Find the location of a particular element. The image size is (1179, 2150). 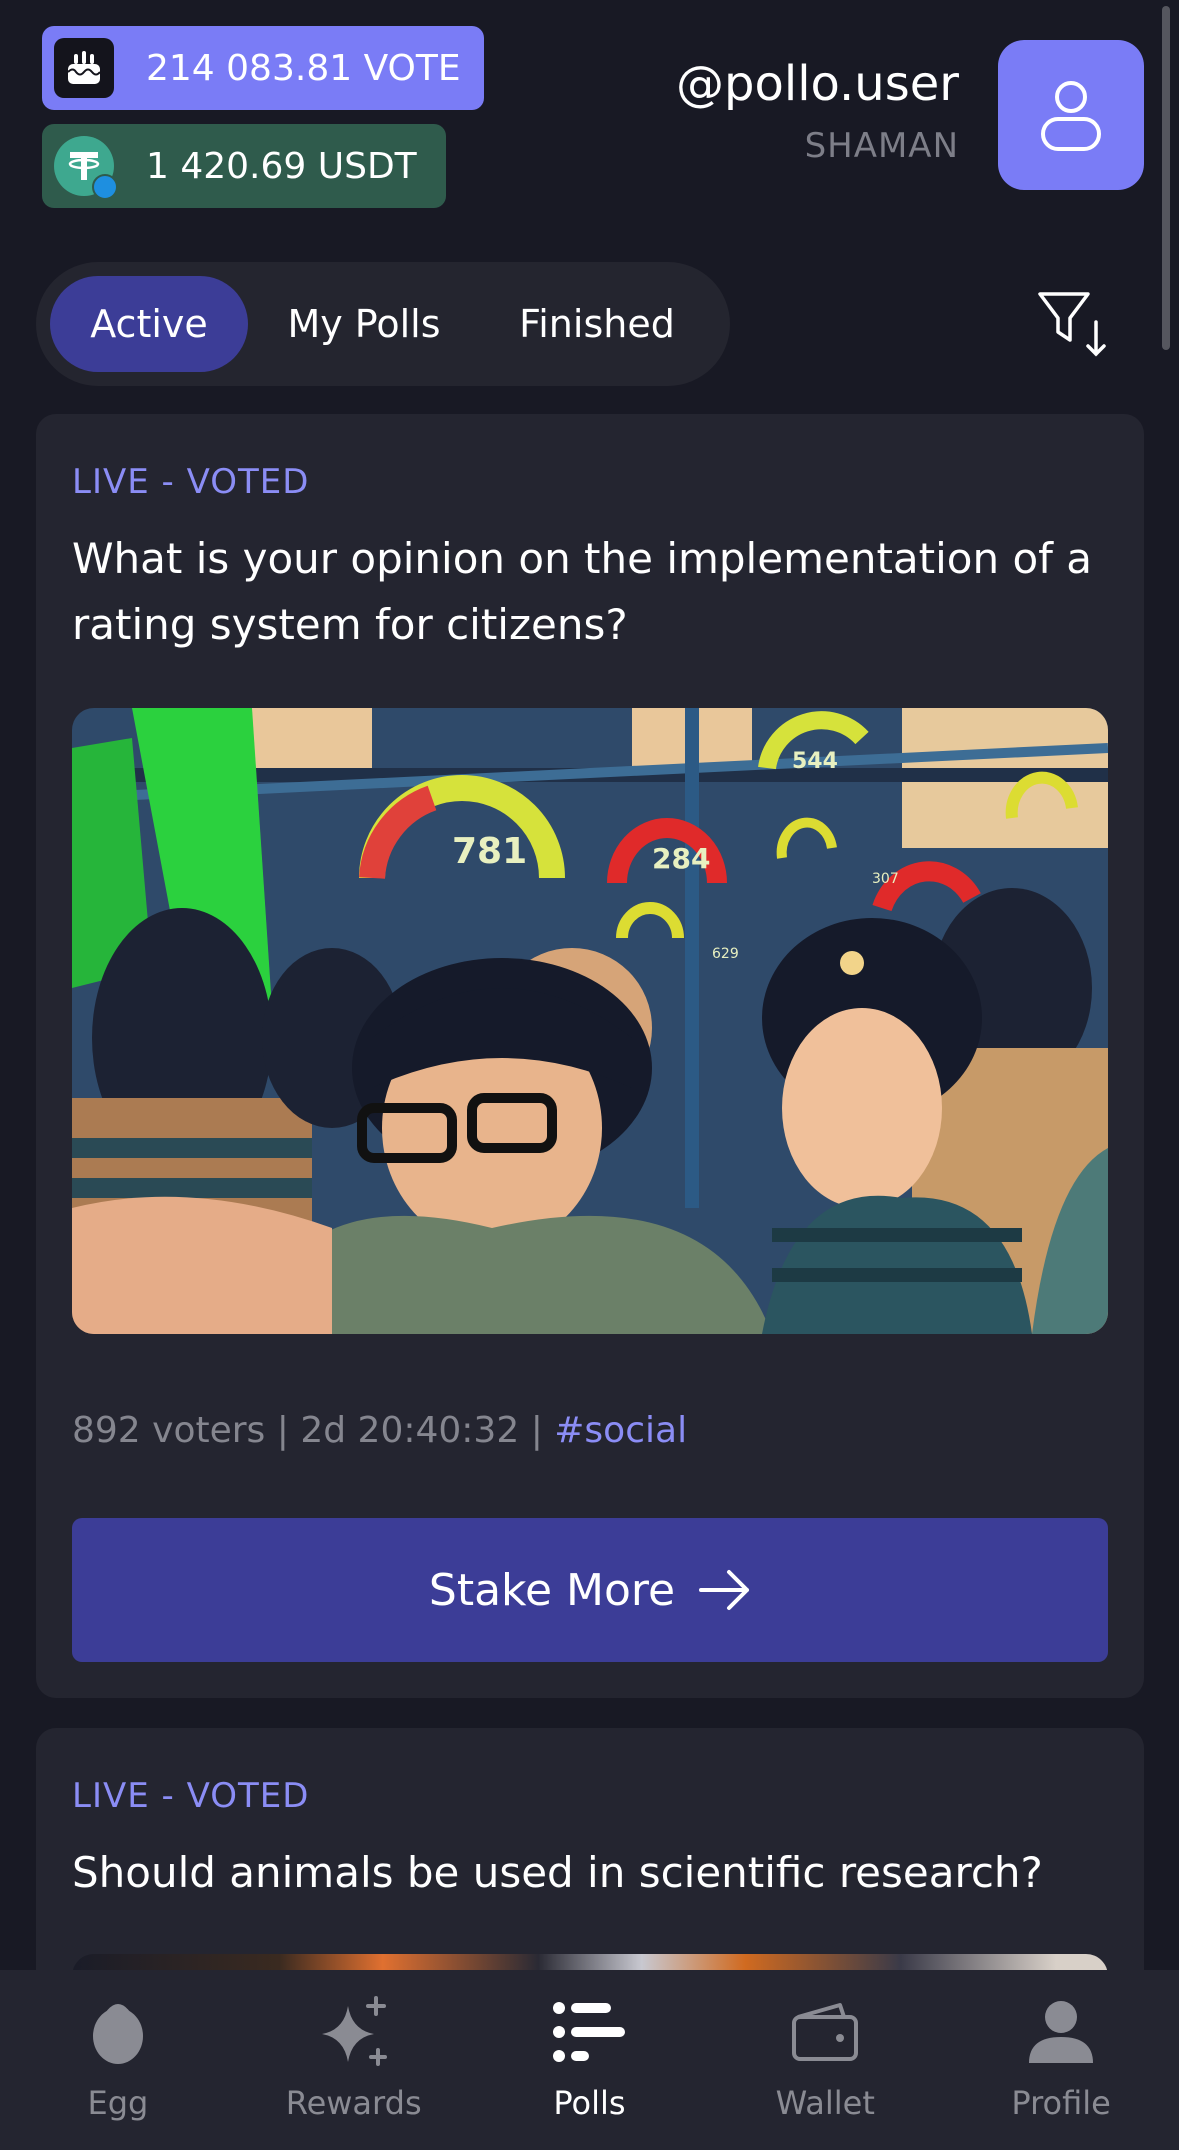

bottom-nav: Egg Rewards Polls Wallet Profile is located at coordinates (589, 2060).